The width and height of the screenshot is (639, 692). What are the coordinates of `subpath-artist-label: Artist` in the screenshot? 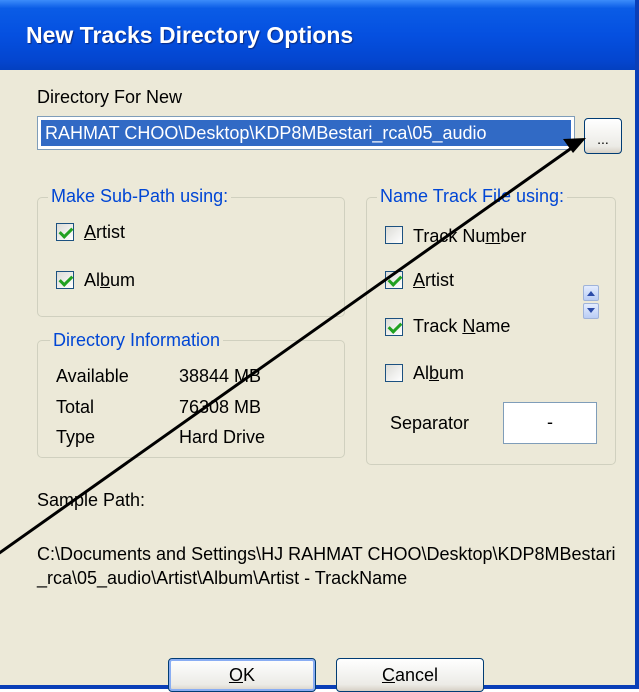 It's located at (104, 232).